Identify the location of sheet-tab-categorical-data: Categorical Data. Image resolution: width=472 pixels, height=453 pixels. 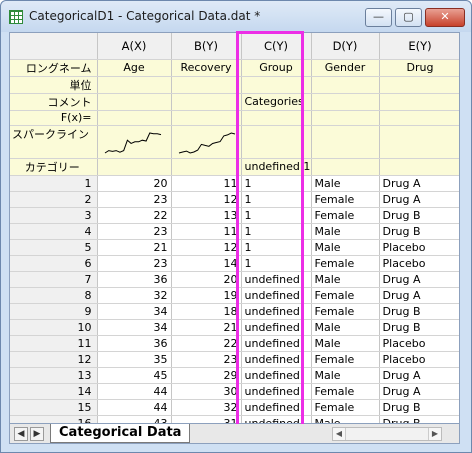
(120, 433).